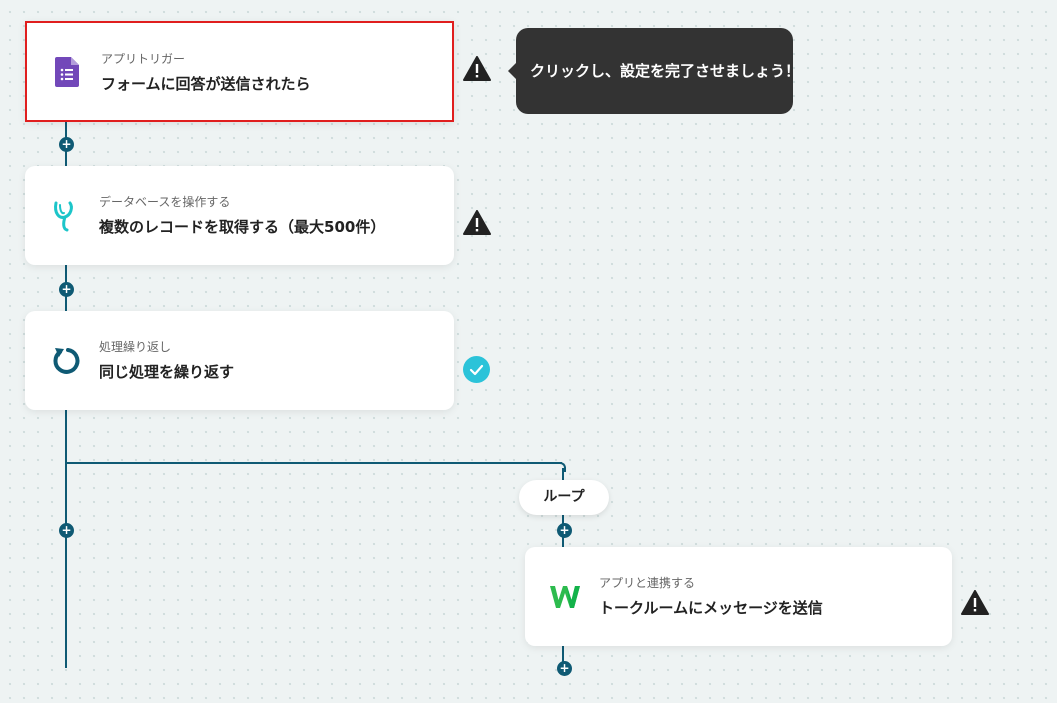  Describe the element at coordinates (564, 497) in the screenshot. I see `loop-label: ループ` at that location.